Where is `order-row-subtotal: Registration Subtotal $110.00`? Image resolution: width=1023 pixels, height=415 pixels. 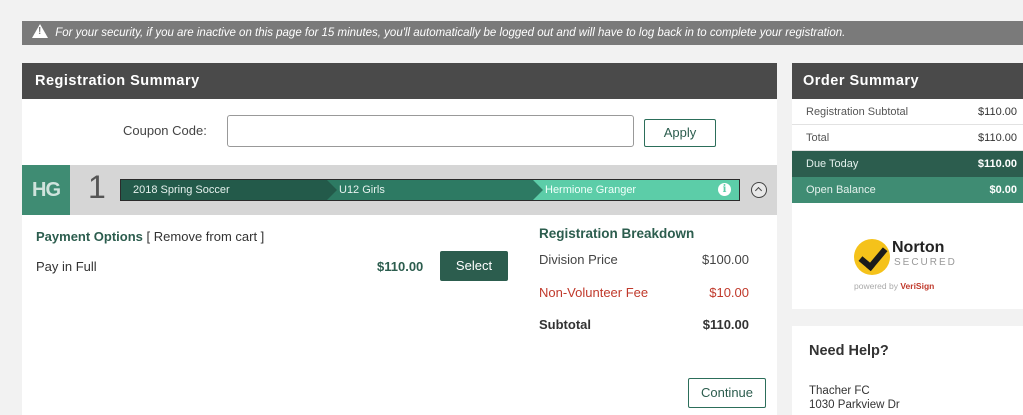
order-row-subtotal: Registration Subtotal $110.00 is located at coordinates (907, 112).